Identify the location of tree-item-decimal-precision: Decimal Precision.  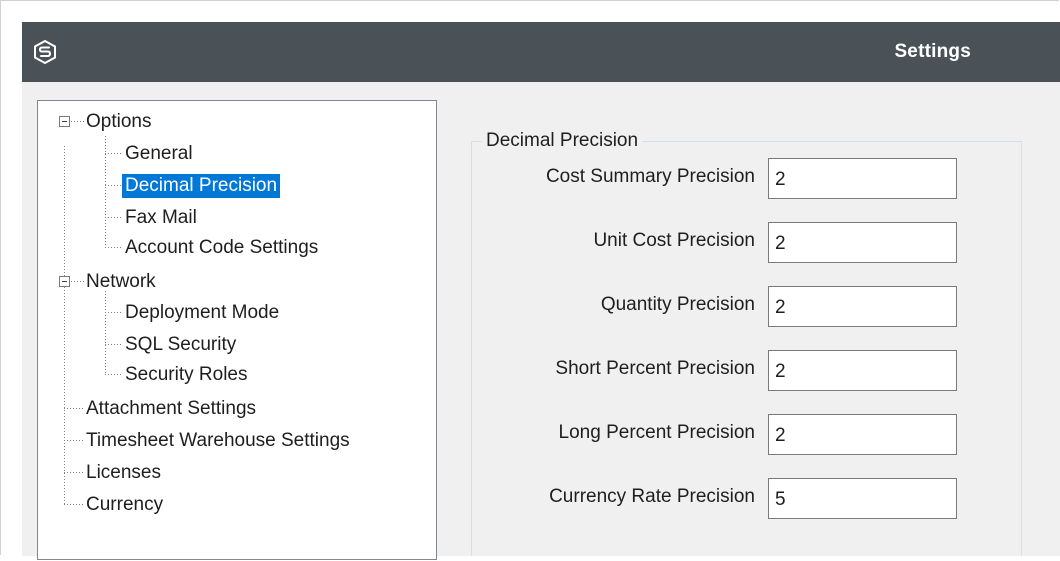
(201, 186).